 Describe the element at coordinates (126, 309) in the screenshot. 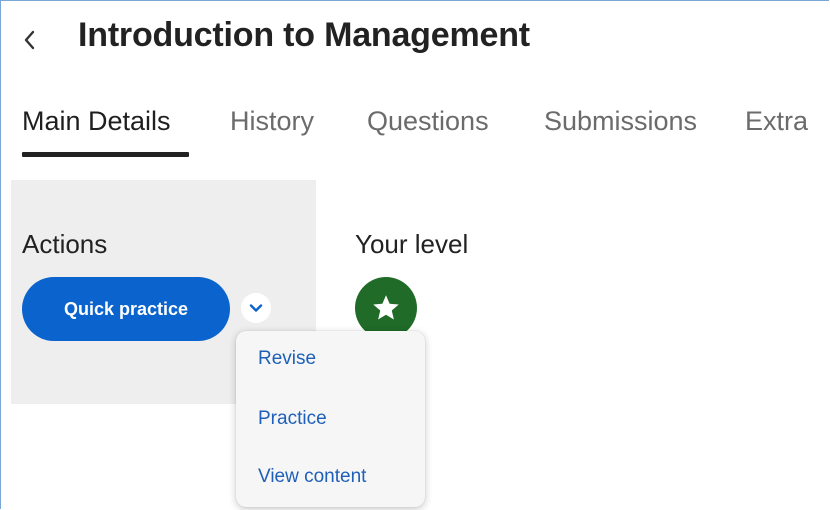

I see `quick-practice-button: Quick practice` at that location.